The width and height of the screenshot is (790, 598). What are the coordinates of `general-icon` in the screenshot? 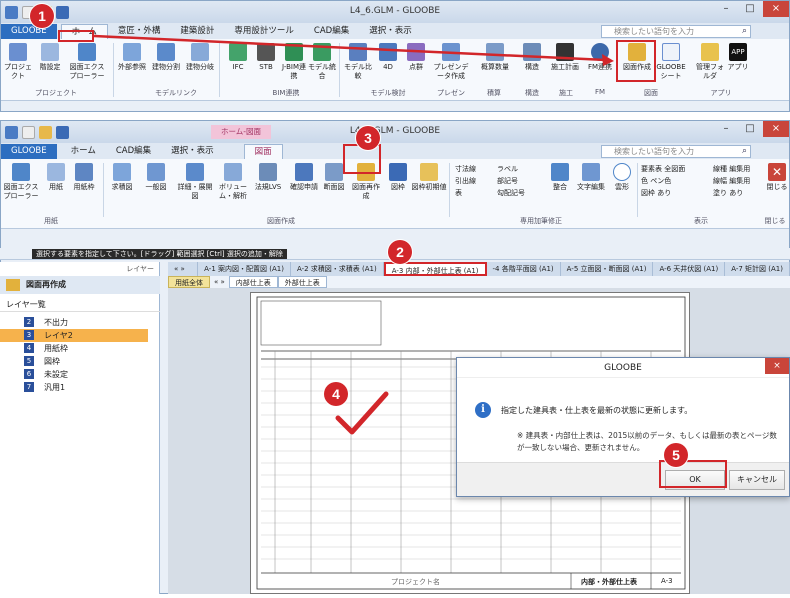 It's located at (156, 172).